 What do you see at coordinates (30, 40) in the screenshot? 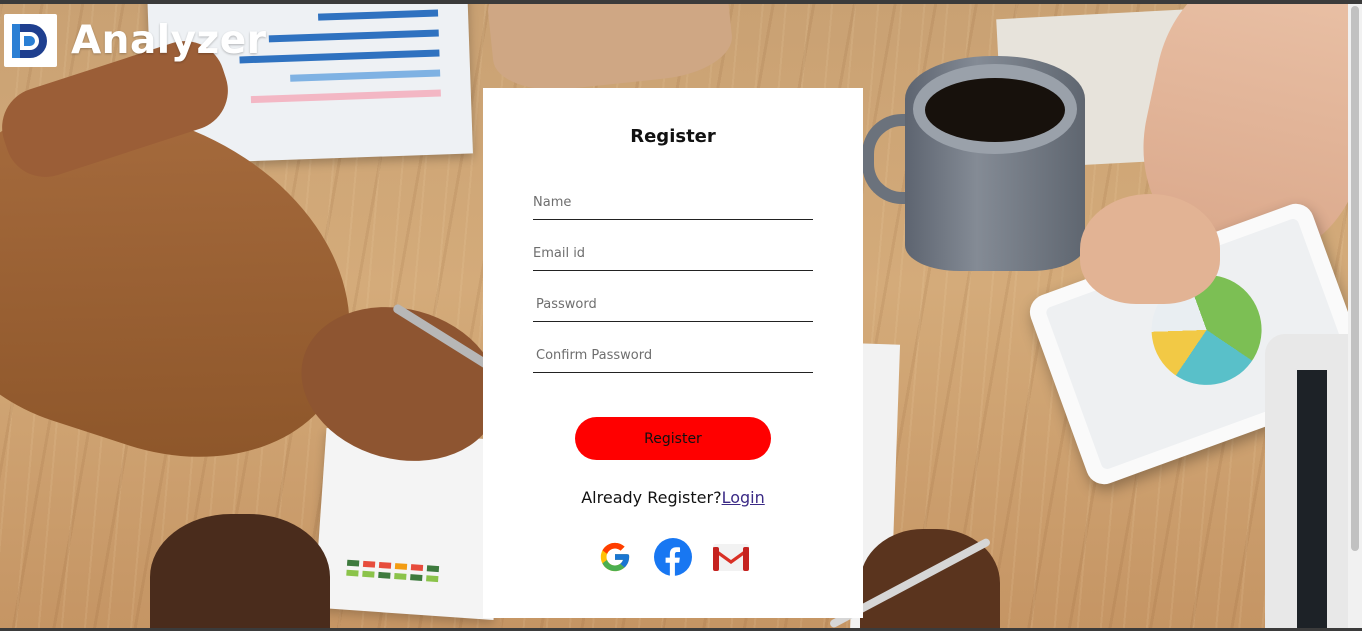
I see `logo-icon` at bounding box center [30, 40].